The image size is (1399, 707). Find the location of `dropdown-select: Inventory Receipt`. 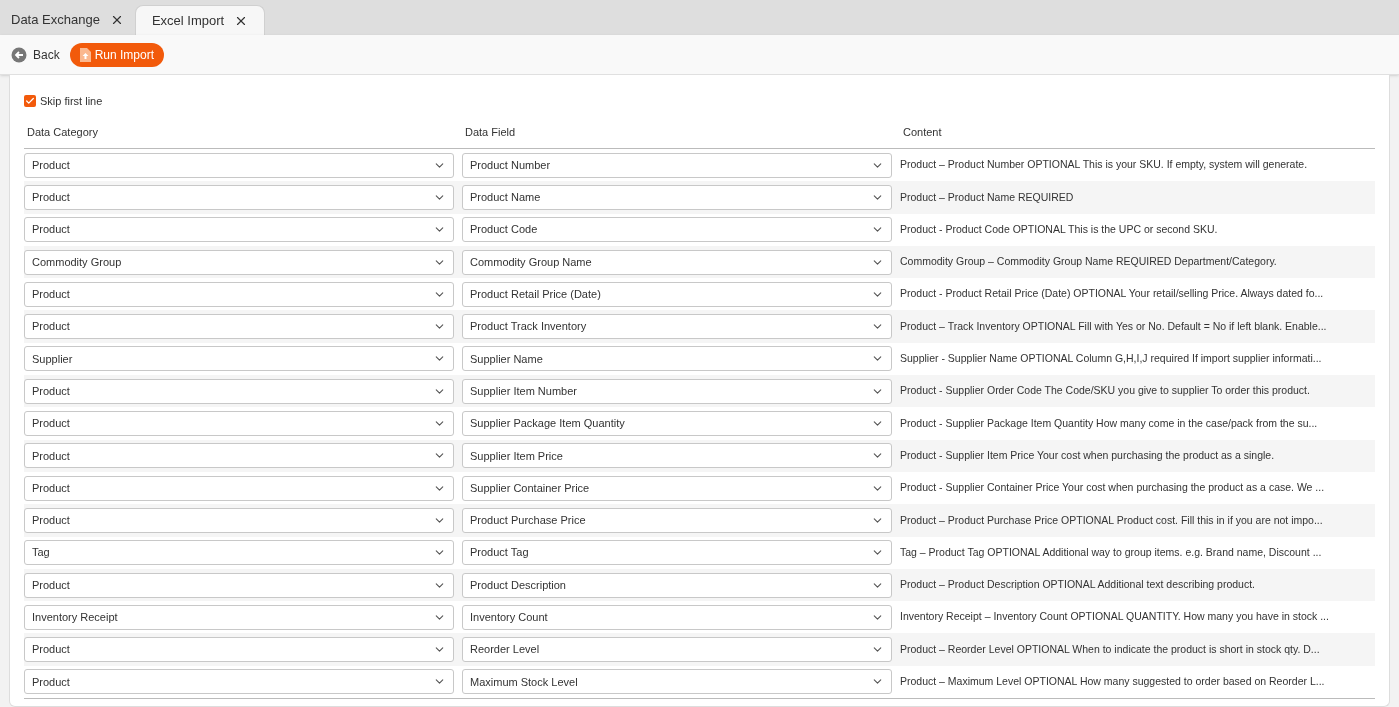

dropdown-select: Inventory Receipt is located at coordinates (239, 617).